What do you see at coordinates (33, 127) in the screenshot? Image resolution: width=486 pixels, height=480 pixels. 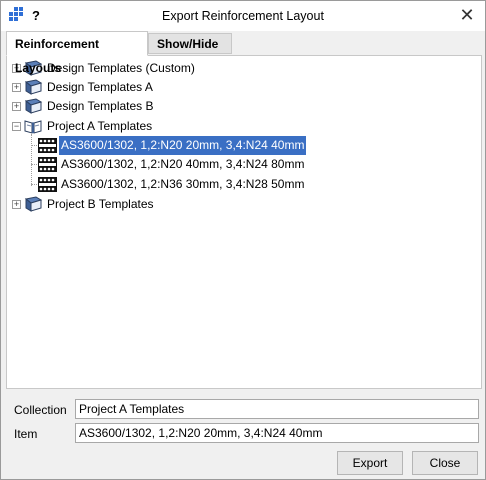 I see `open-book-icon` at bounding box center [33, 127].